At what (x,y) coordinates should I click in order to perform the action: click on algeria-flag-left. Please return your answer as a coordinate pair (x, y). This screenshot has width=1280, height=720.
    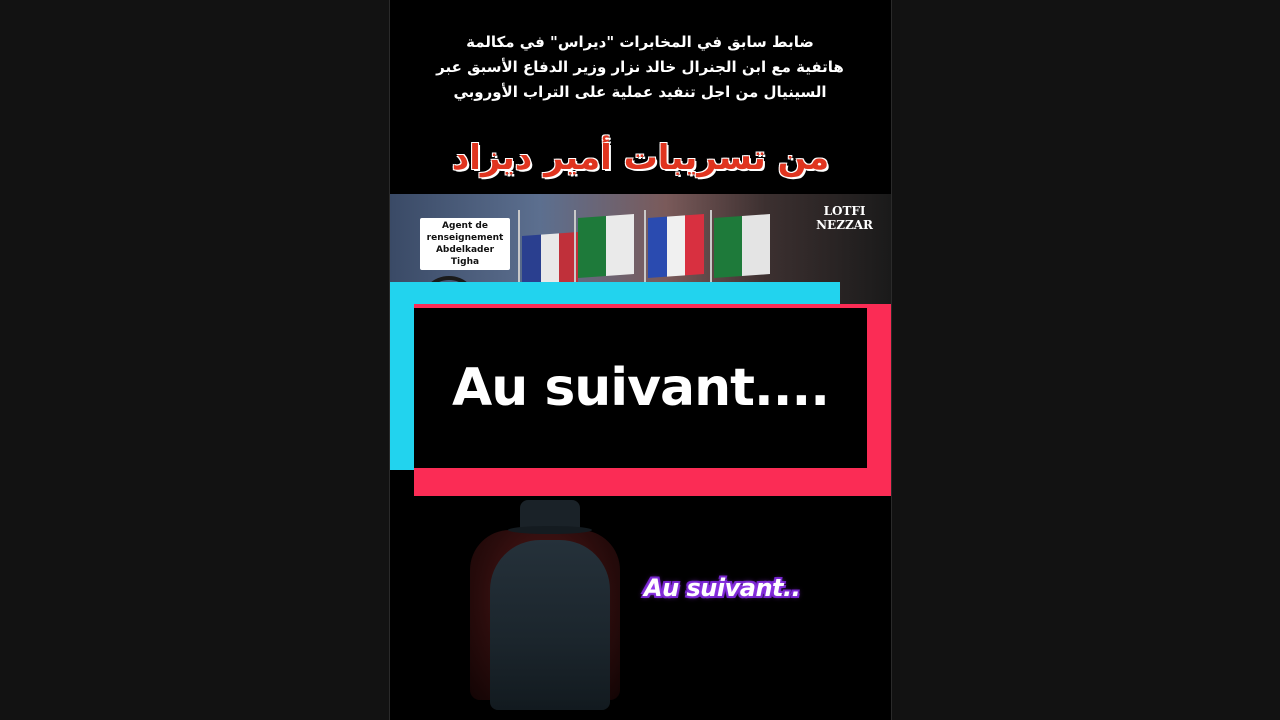
    Looking at the image, I should click on (606, 246).